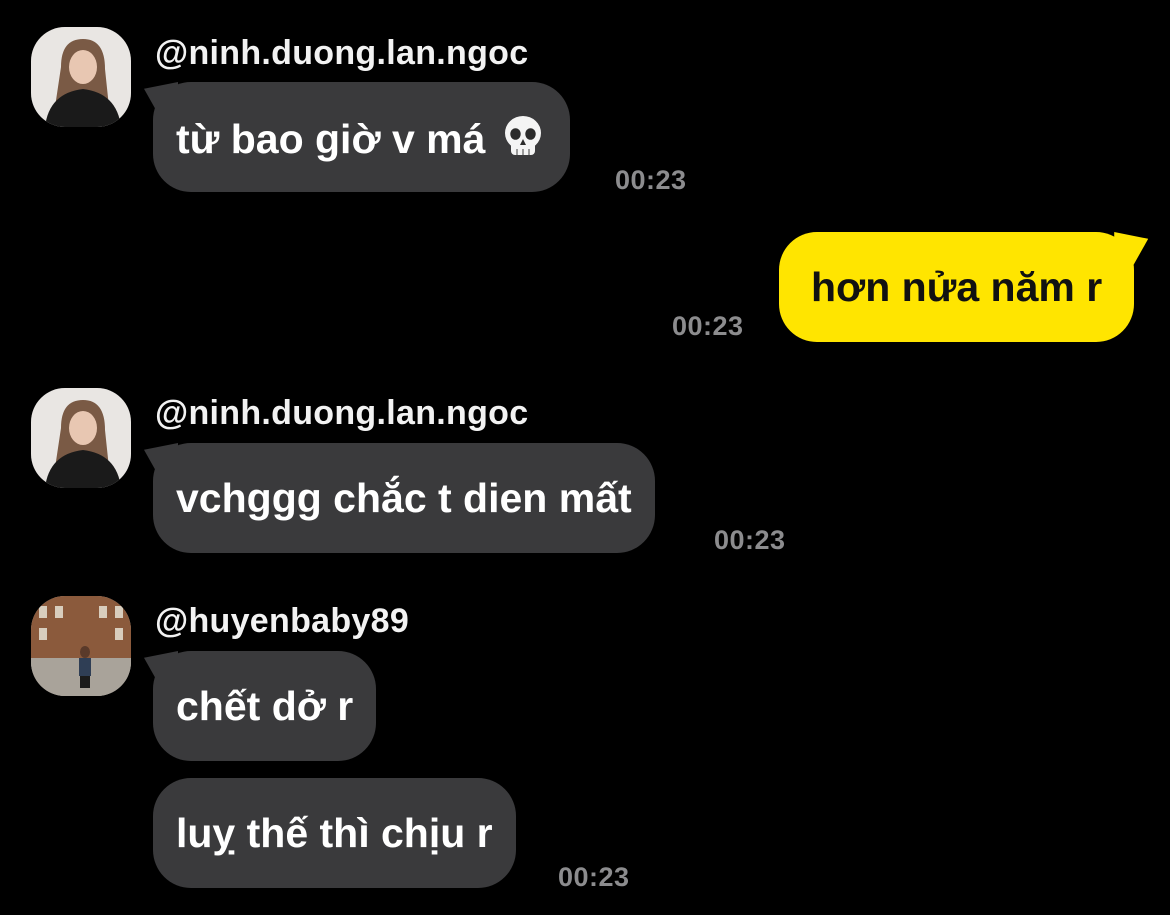 This screenshot has width=1170, height=915. Describe the element at coordinates (523, 142) in the screenshot. I see `skull-emoji-icon` at that location.